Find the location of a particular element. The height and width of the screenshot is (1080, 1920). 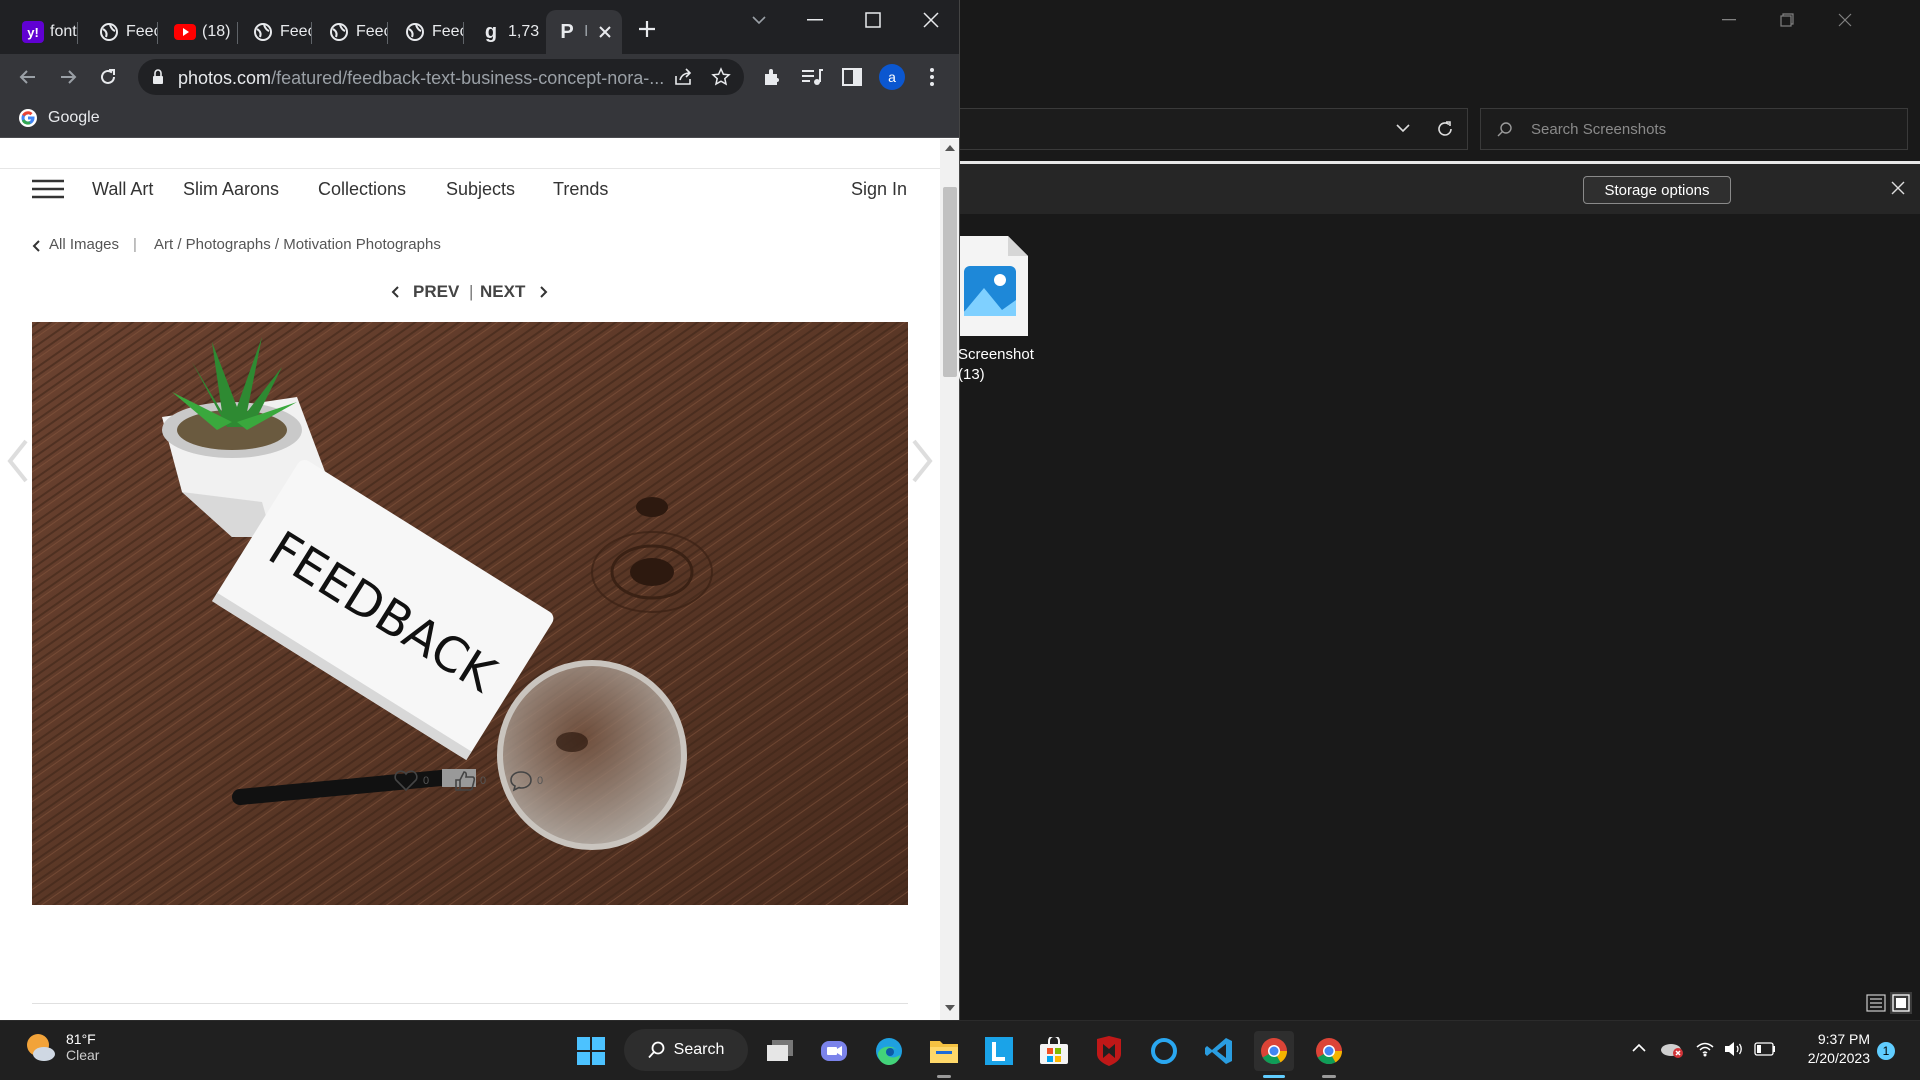

nav-collections: Collections is located at coordinates (362, 189).